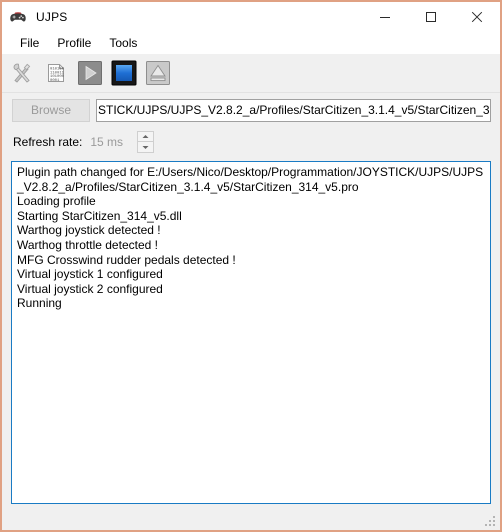 The image size is (502, 532). I want to click on minimize-icon, so click(385, 17).